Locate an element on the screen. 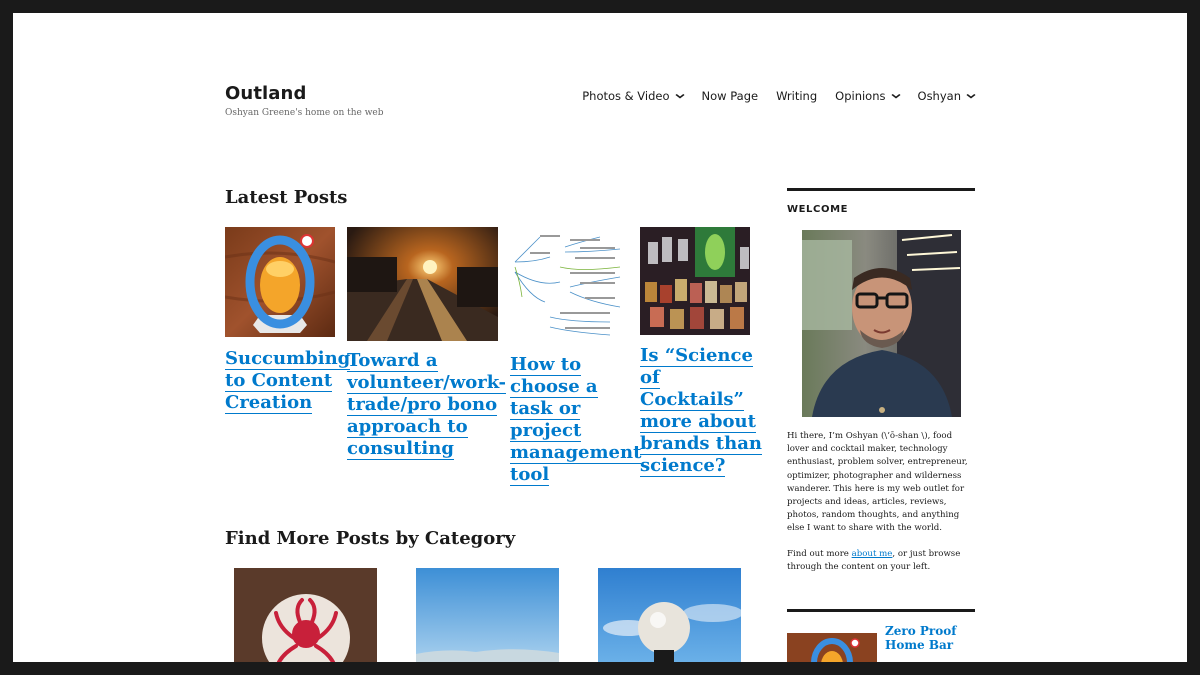 The width and height of the screenshot is (1200, 675). nav-item-now-page: Now Page is located at coordinates (730, 96).